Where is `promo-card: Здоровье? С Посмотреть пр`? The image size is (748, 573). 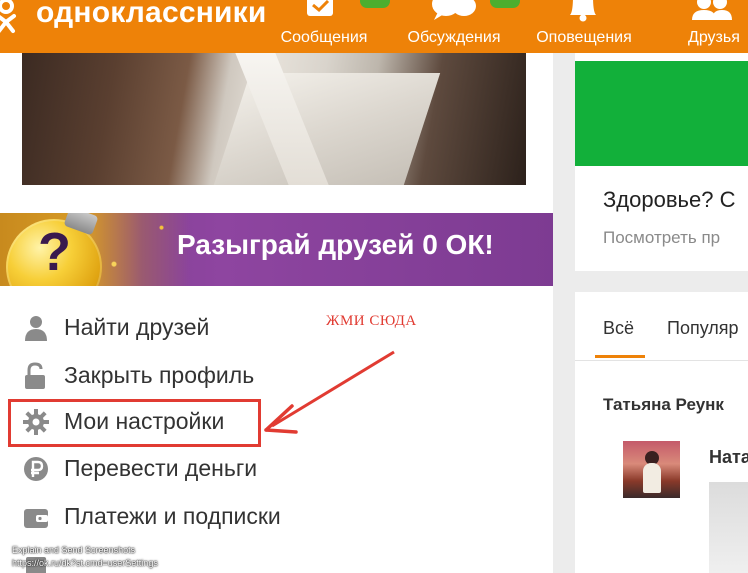 promo-card: Здоровье? С Посмотреть пр is located at coordinates (661, 162).